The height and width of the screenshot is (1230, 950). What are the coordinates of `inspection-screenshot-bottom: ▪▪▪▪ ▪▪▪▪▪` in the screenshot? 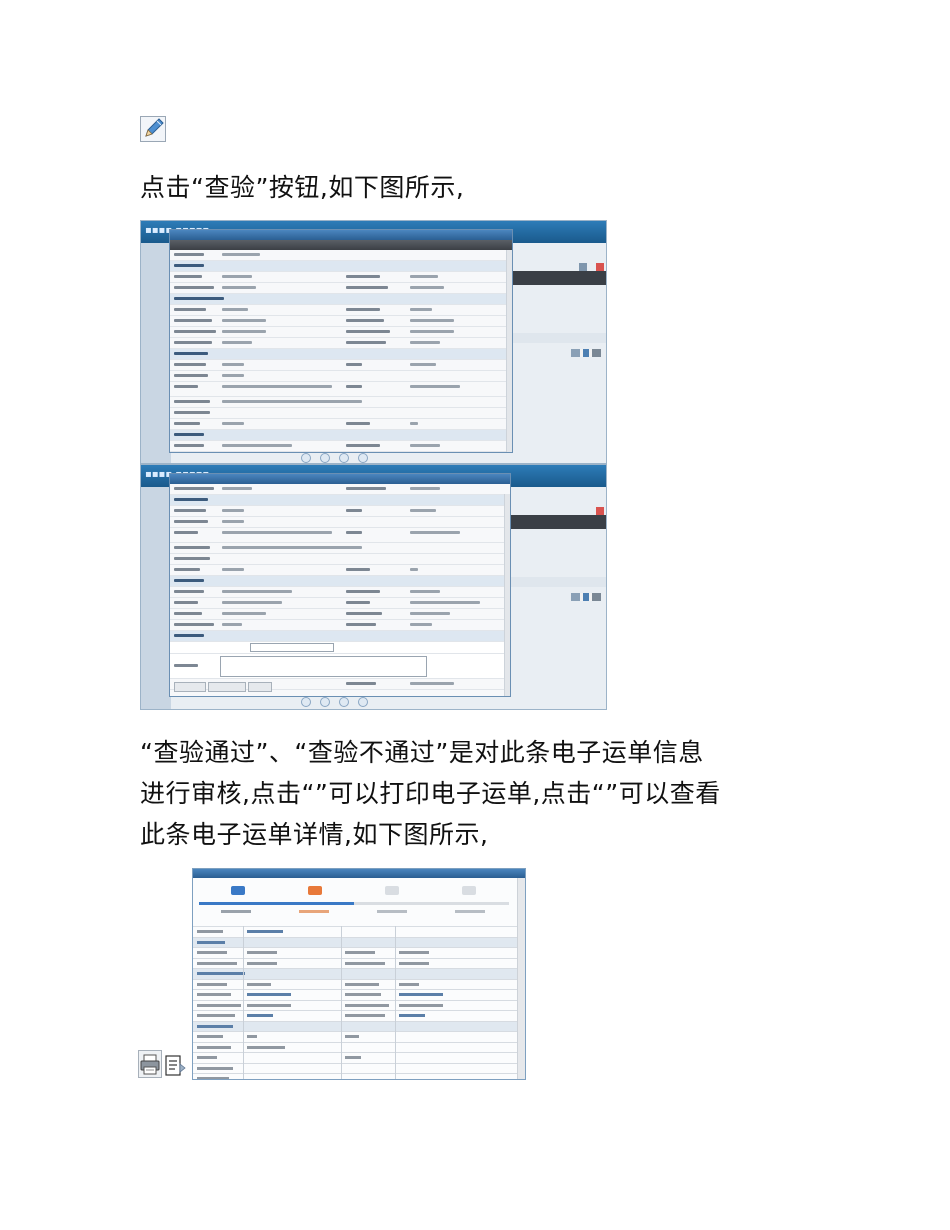 It's located at (373, 587).